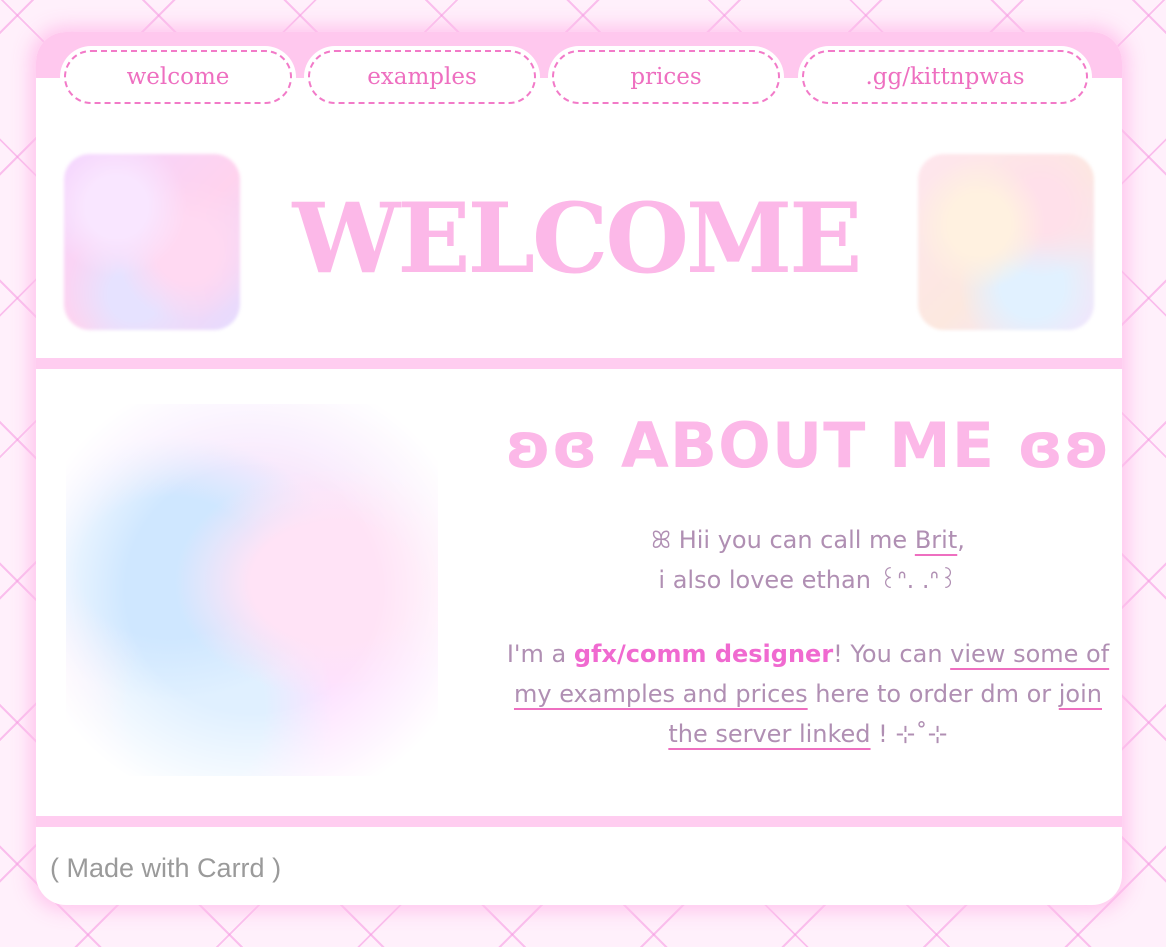 Image resolution: width=1166 pixels, height=947 pixels. What do you see at coordinates (933, 694) in the screenshot?
I see `desc-part3: here to order dm or` at bounding box center [933, 694].